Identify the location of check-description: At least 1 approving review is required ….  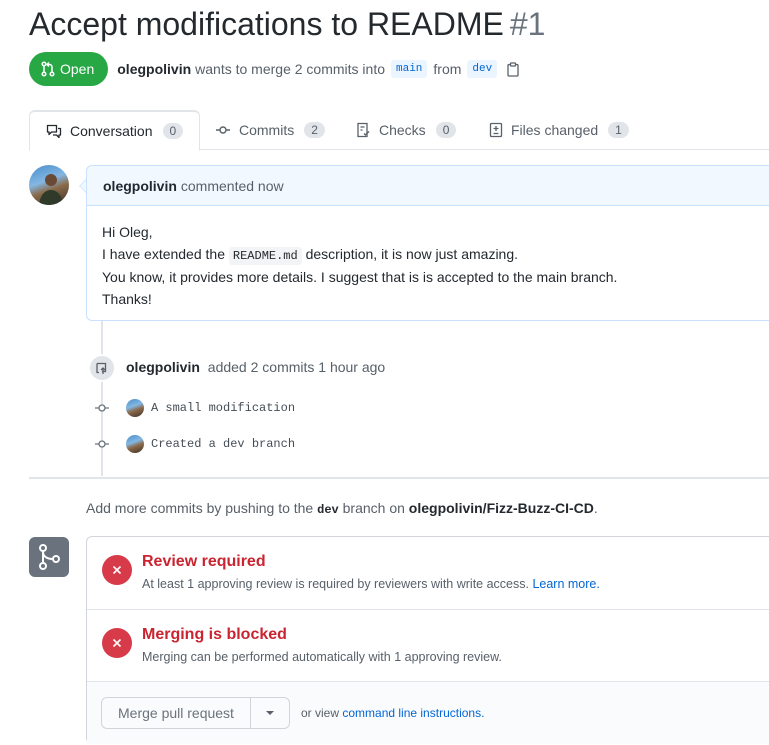
(371, 584).